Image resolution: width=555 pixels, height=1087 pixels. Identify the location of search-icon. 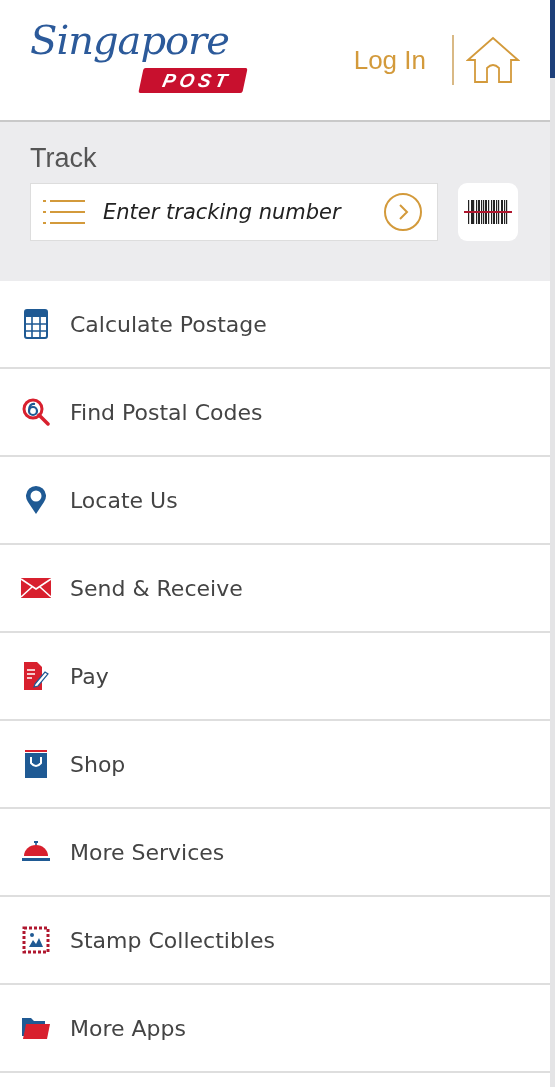
(36, 412).